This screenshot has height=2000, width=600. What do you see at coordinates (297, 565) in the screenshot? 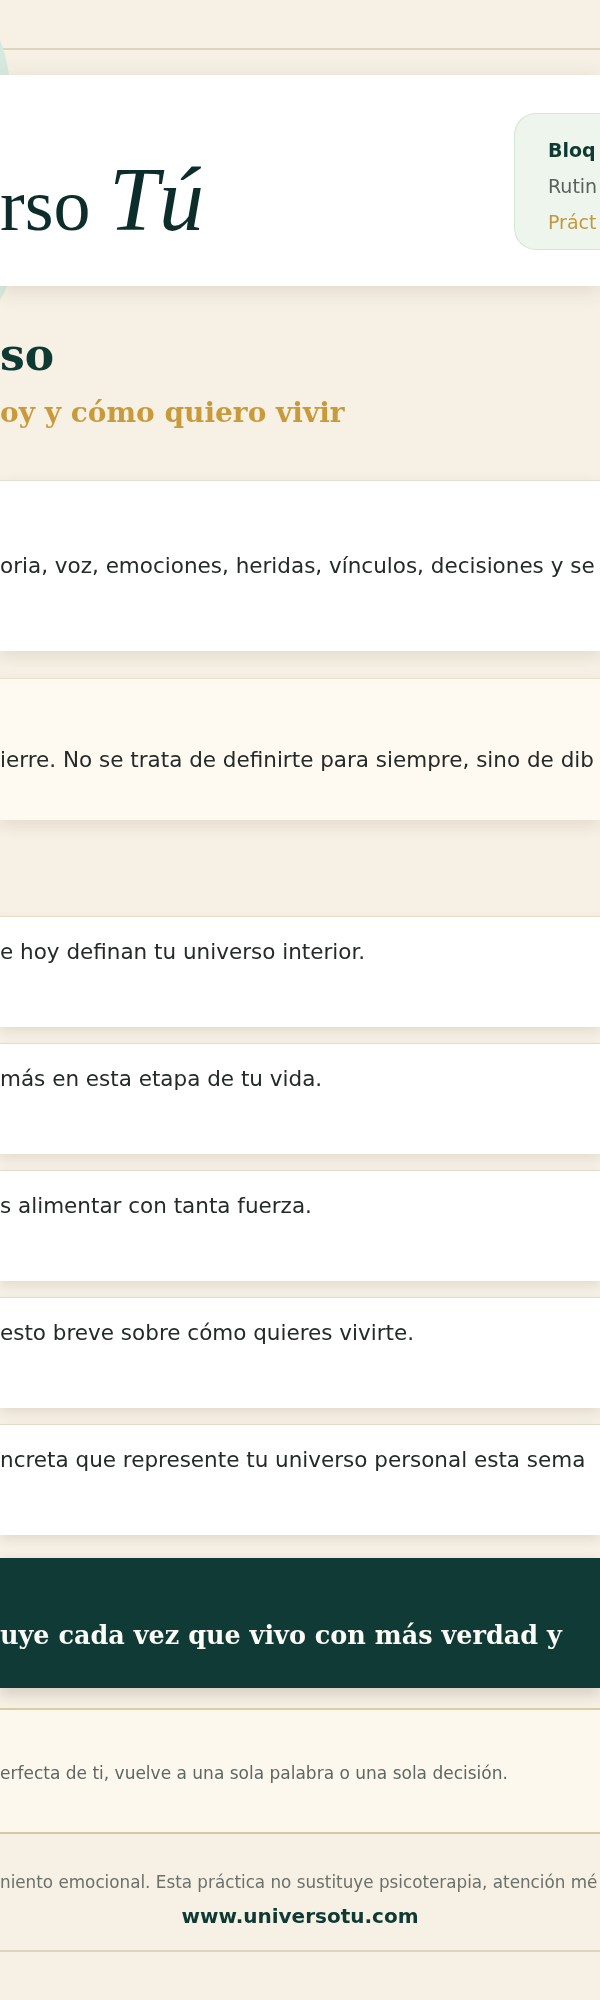
I see `card-text: oria, voz, emociones, heridas, vínculos, decisiones y se` at bounding box center [297, 565].